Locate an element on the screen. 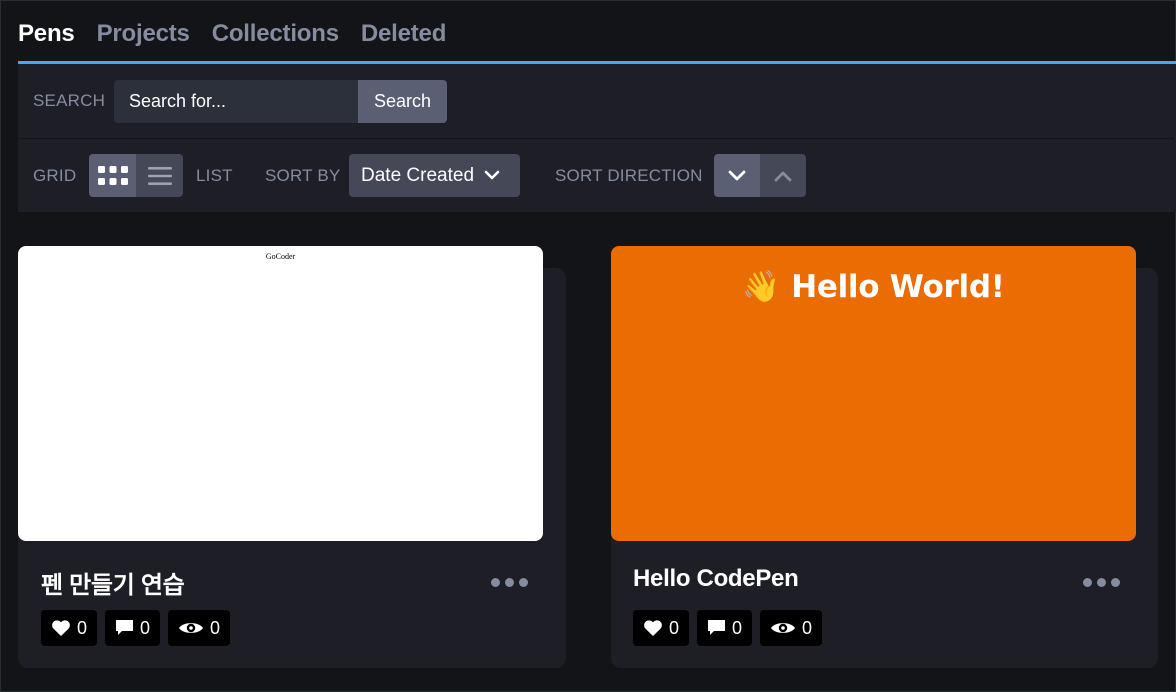  grid-label: GRID is located at coordinates (55, 175).